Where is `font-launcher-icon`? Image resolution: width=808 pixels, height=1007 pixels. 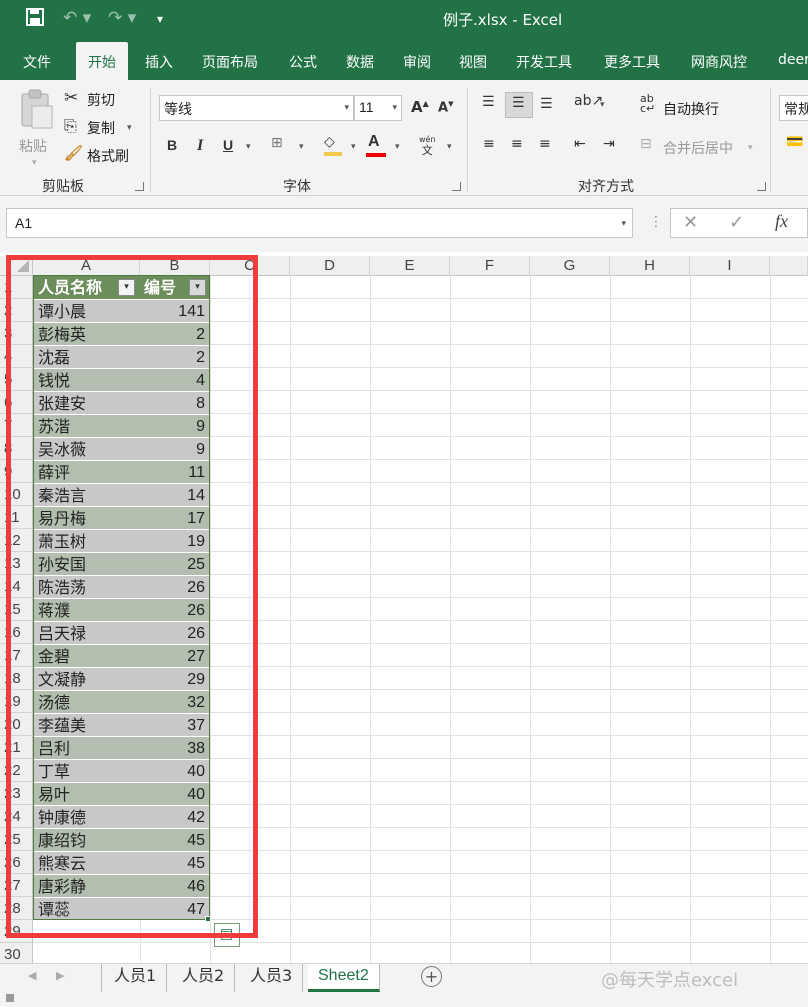
font-launcher-icon is located at coordinates (456, 186).